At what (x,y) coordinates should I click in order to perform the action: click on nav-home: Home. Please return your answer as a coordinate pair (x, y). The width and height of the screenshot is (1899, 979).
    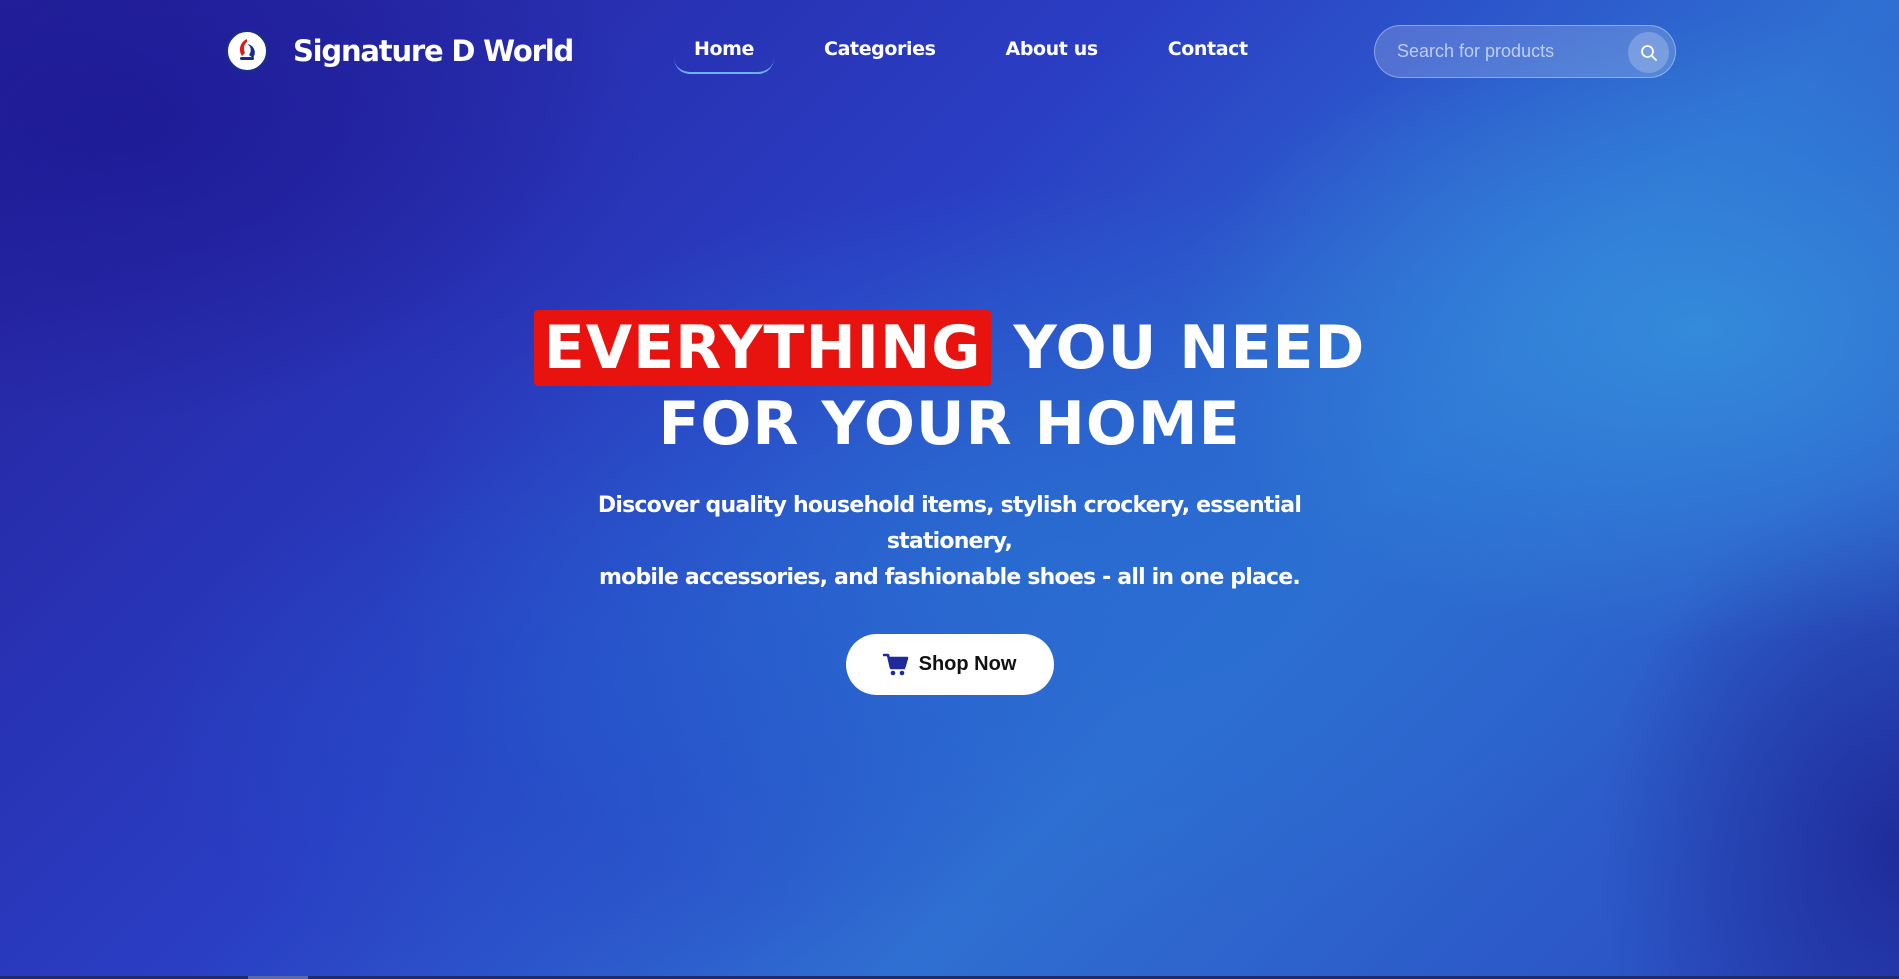
    Looking at the image, I should click on (724, 52).